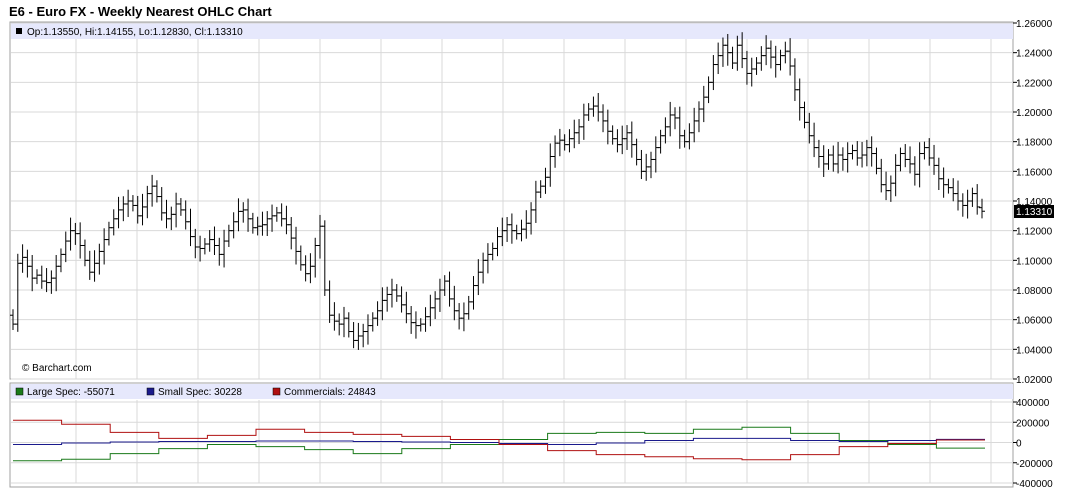 This screenshot has width=1066, height=490. What do you see at coordinates (200, 392) in the screenshot?
I see `small-spec-label: Small Spec: 30228` at bounding box center [200, 392].